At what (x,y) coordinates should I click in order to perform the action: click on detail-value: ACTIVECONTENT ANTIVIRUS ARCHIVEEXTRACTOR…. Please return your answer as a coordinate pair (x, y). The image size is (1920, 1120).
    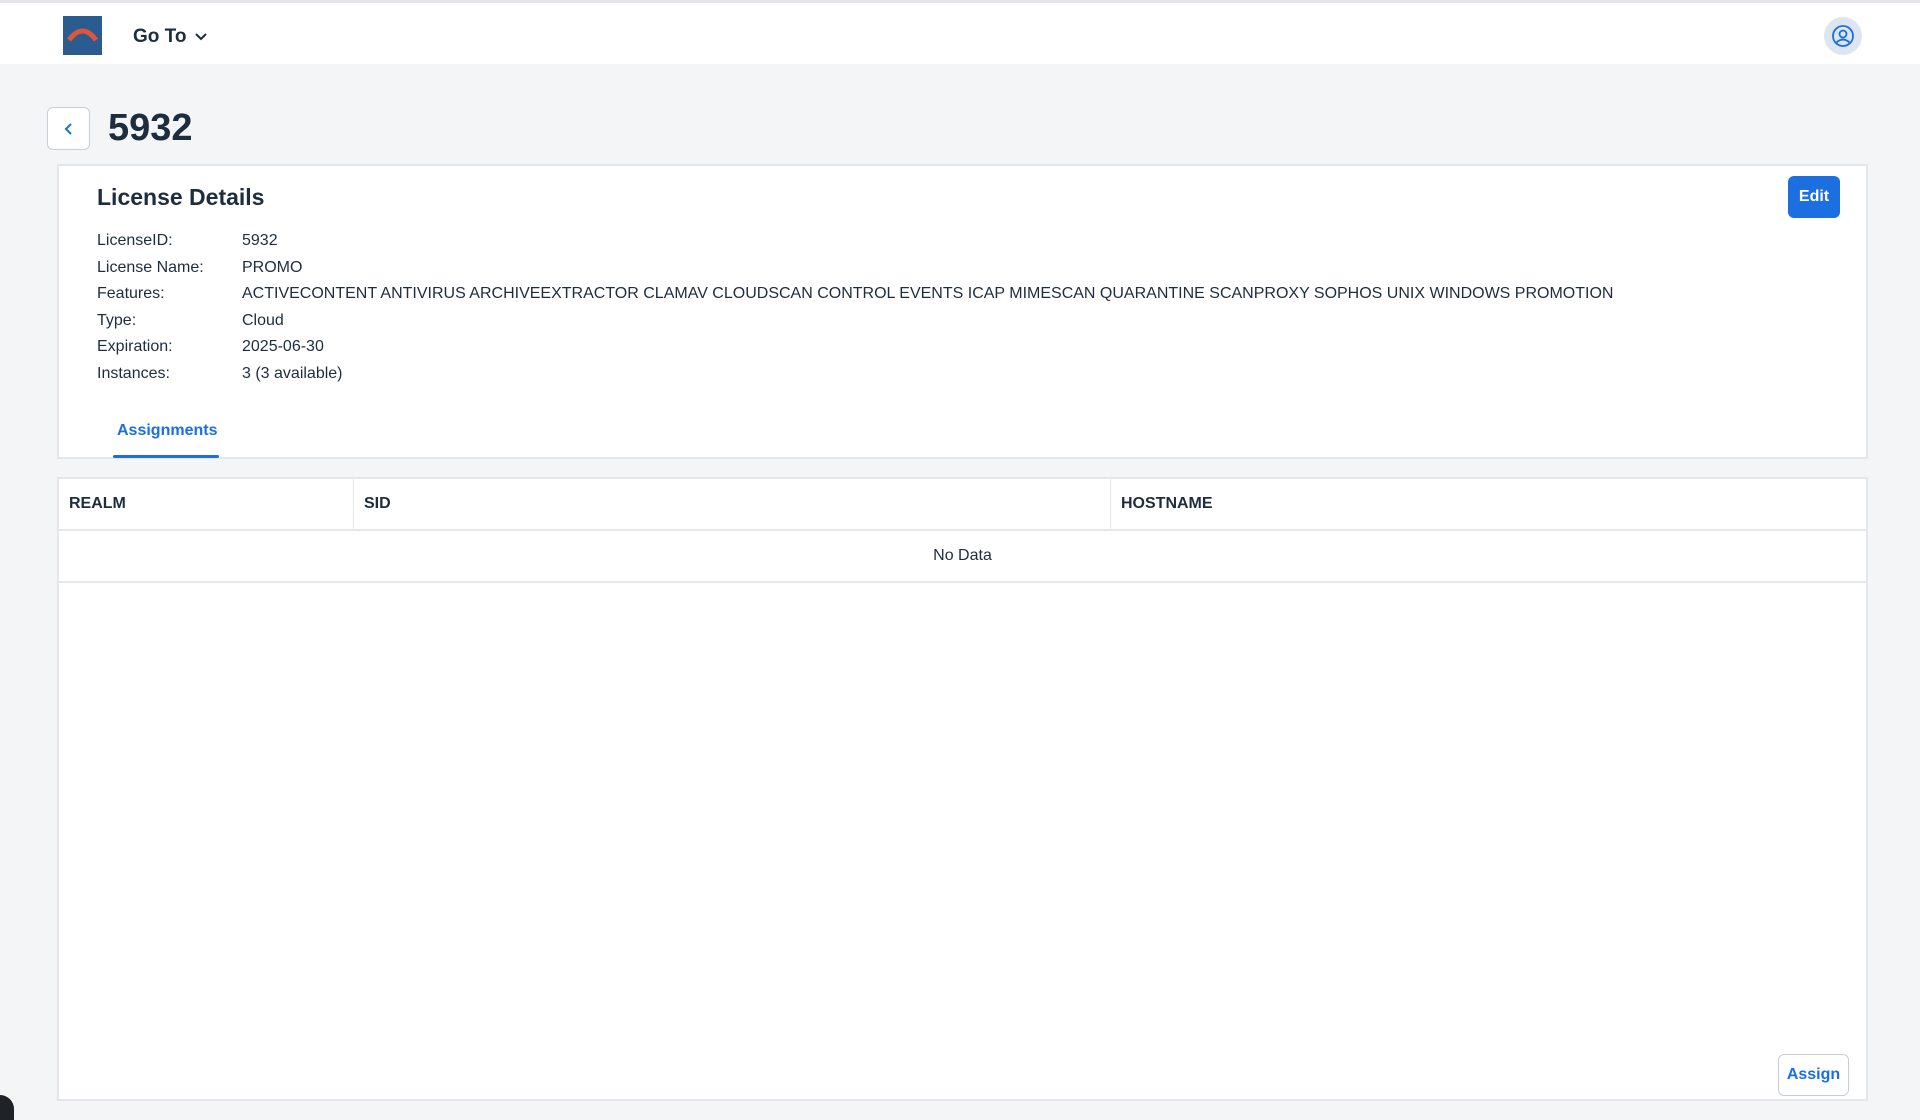
    Looking at the image, I should click on (928, 294).